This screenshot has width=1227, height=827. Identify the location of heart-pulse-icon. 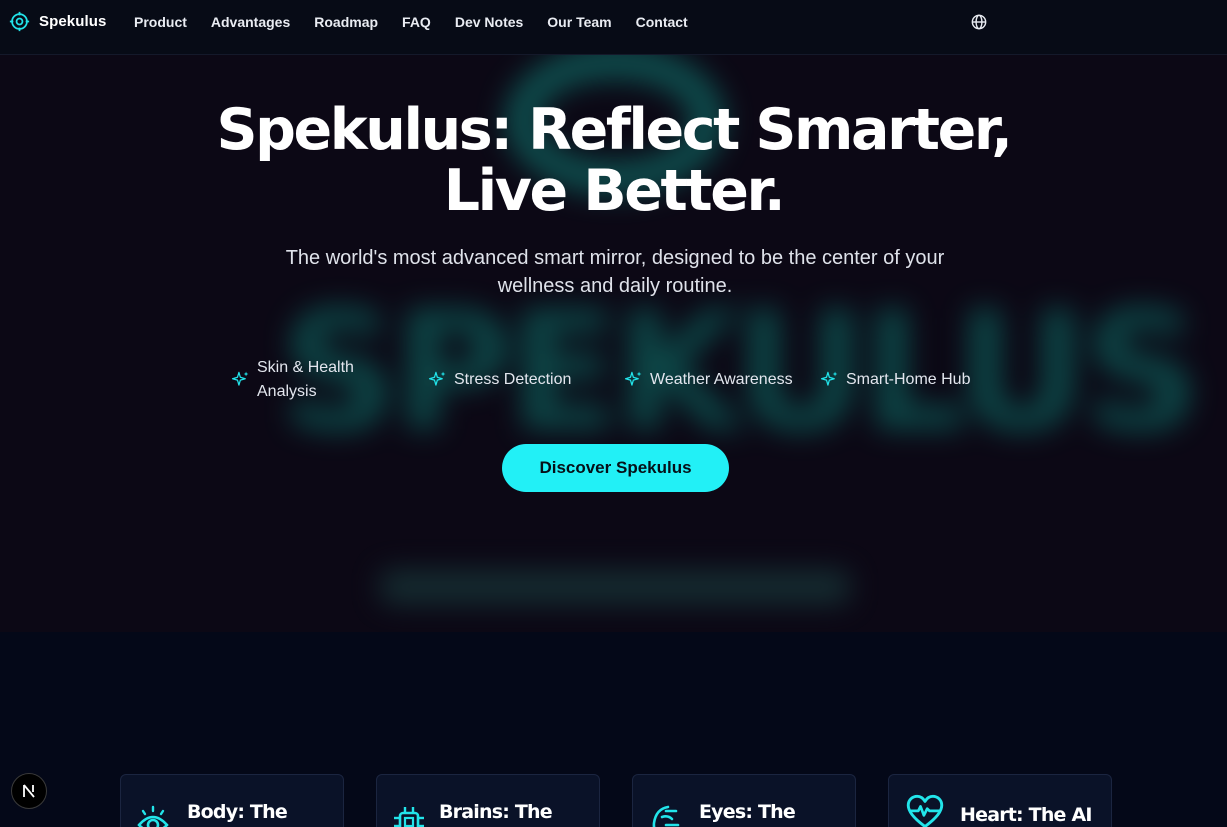
(925, 810).